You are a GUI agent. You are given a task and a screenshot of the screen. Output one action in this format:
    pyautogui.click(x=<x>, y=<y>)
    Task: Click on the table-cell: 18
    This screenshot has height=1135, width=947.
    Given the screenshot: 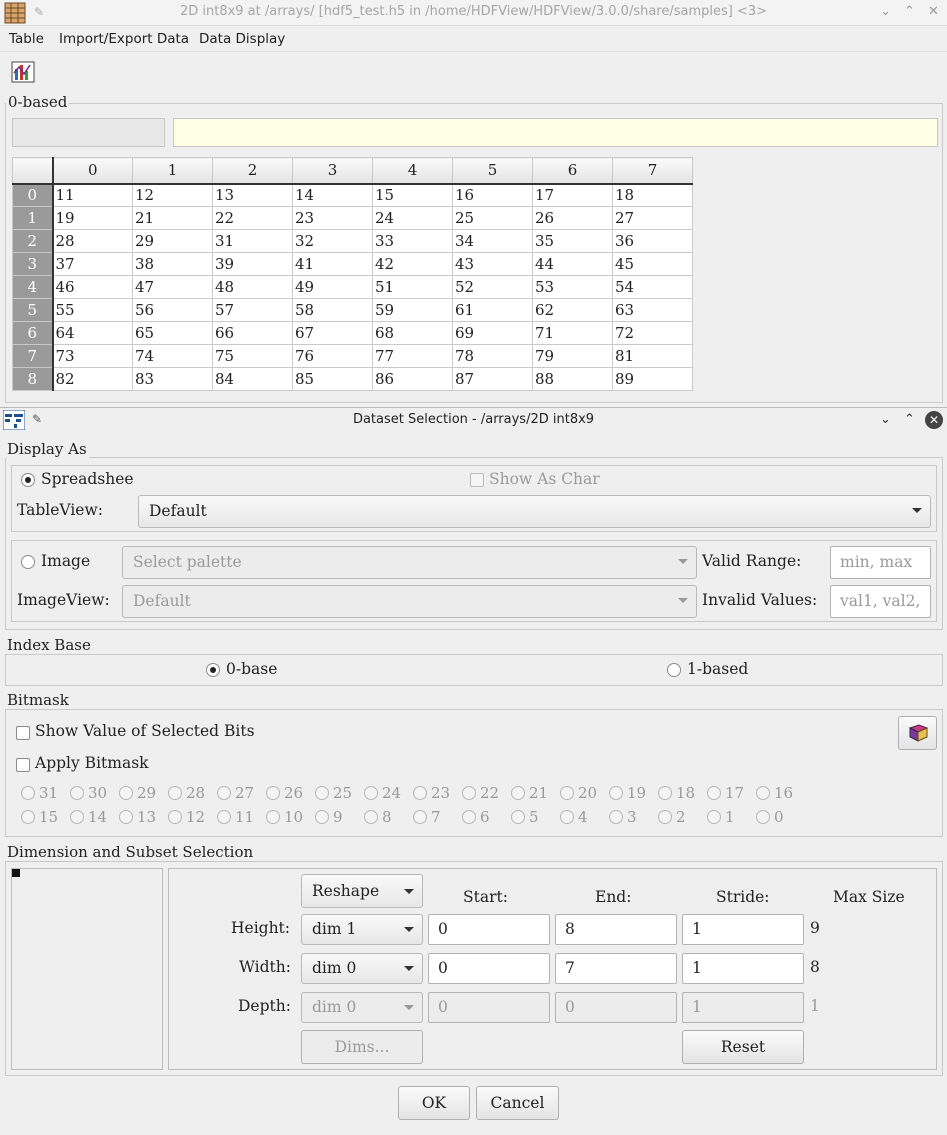 What is the action you would take?
    pyautogui.click(x=652, y=195)
    